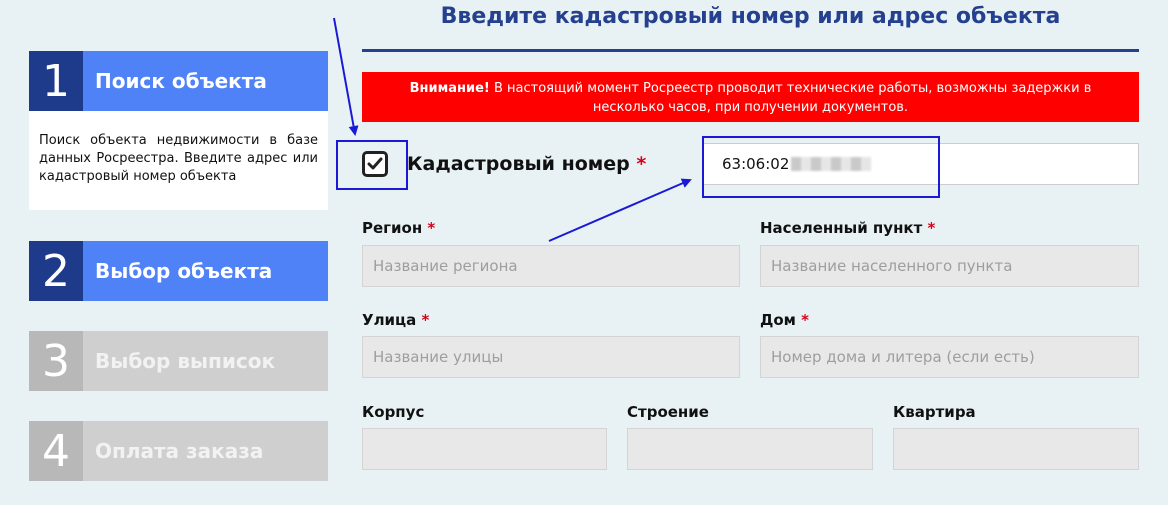 This screenshot has height=505, width=1168. What do you see at coordinates (620, 210) in the screenshot?
I see `annotation-arrow-input` at bounding box center [620, 210].